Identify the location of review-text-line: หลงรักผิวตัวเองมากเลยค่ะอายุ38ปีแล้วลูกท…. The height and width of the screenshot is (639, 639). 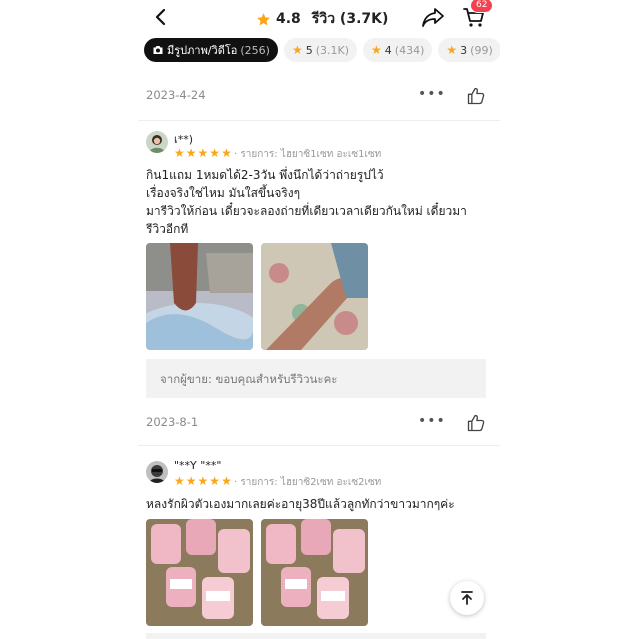
(300, 504).